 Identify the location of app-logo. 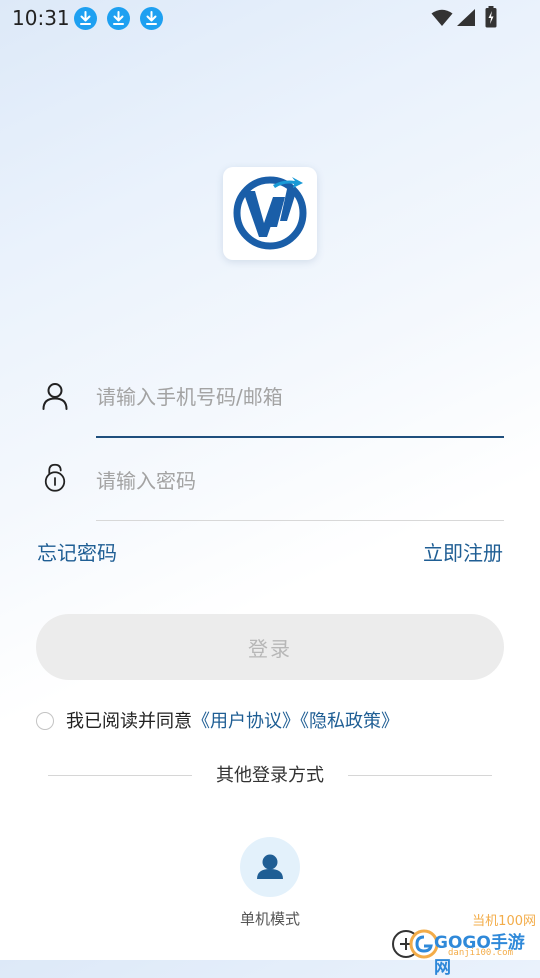
(270, 213).